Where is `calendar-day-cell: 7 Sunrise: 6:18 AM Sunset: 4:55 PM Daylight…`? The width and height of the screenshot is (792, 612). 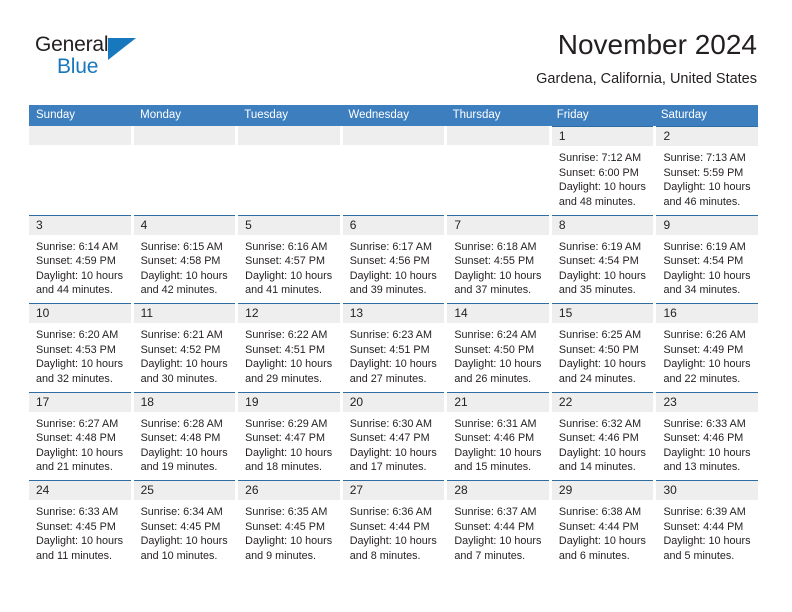
calendar-day-cell: 7 Sunrise: 6:18 AM Sunset: 4:55 PM Daylight… is located at coordinates (498, 258).